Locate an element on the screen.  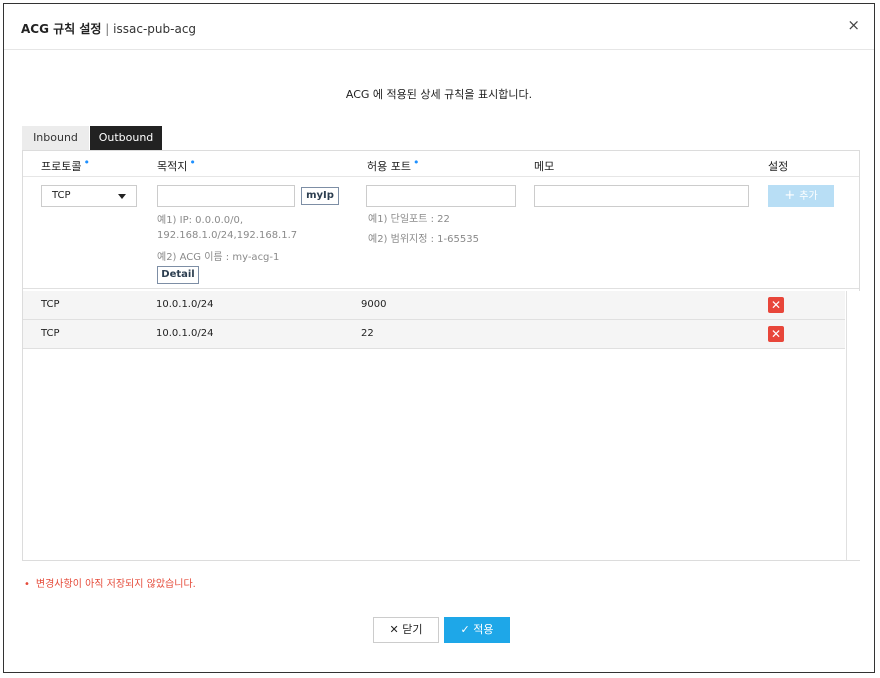
tab-outbound: Outbound is located at coordinates (126, 138).